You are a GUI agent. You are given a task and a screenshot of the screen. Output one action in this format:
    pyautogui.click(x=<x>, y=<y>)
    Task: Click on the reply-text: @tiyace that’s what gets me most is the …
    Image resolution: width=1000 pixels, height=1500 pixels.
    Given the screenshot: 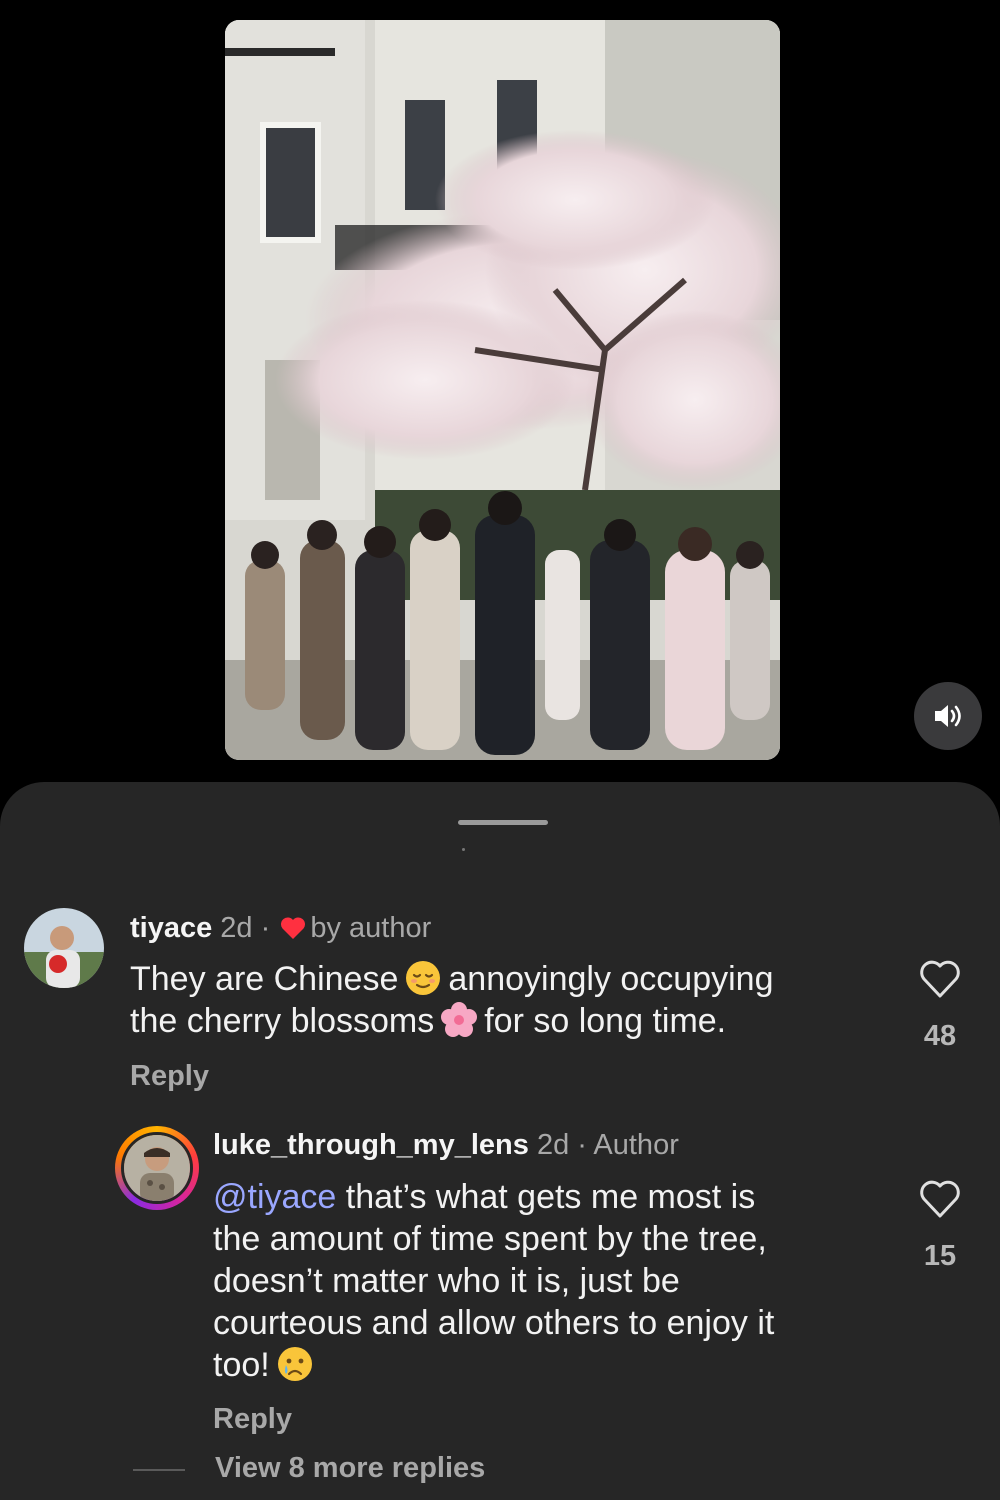 What is the action you would take?
    pyautogui.click(x=493, y=1281)
    